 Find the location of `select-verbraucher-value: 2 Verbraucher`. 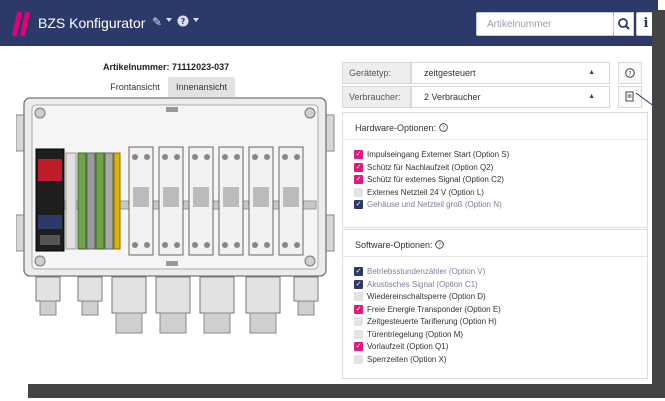

select-verbraucher-value: 2 Verbraucher is located at coordinates (452, 97).